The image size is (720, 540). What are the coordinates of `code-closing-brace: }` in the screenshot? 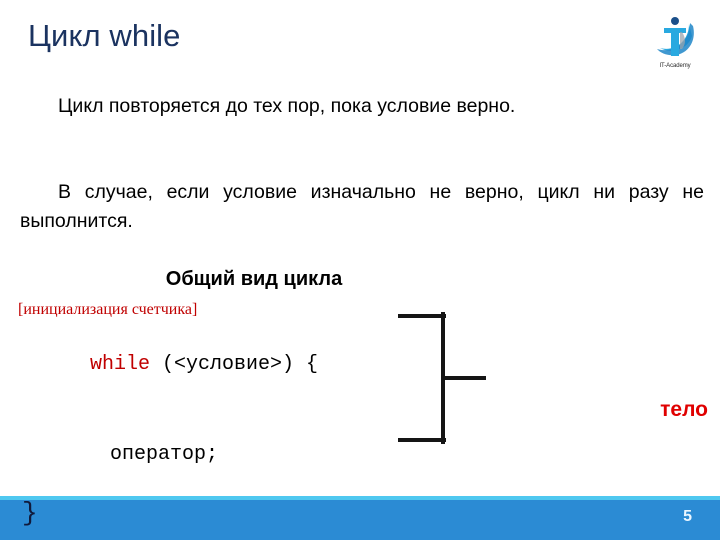 It's located at (30, 513).